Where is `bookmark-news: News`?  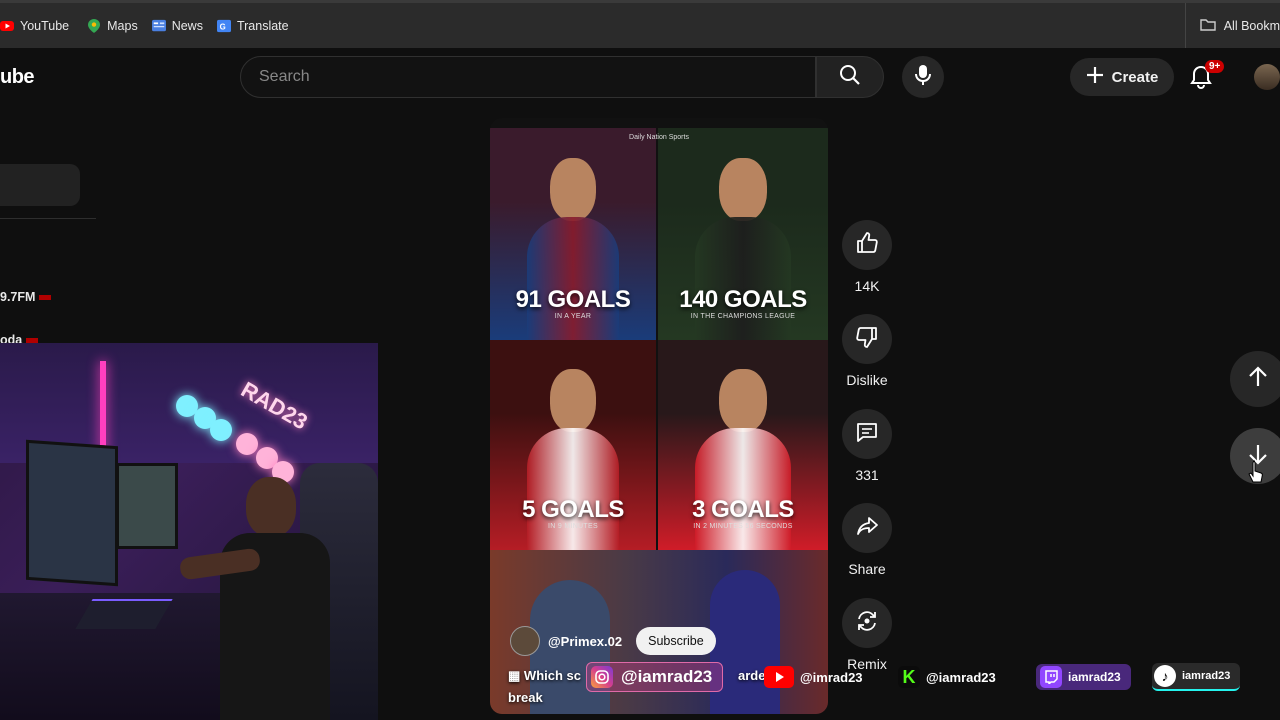
bookmark-news: News is located at coordinates (177, 25).